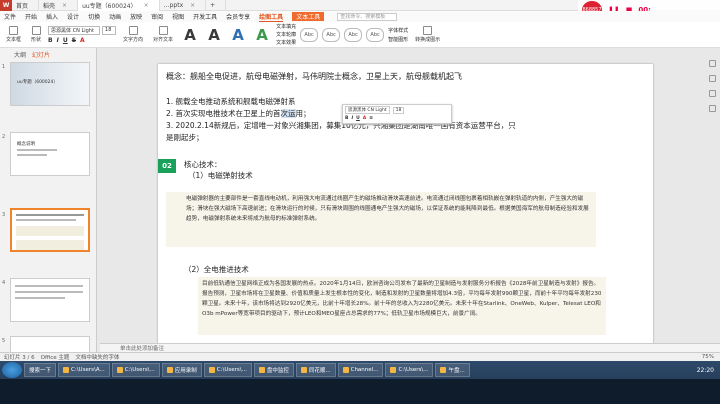  Describe the element at coordinates (214, 35) in the screenshot. I see `text-style-a2: A` at that location.